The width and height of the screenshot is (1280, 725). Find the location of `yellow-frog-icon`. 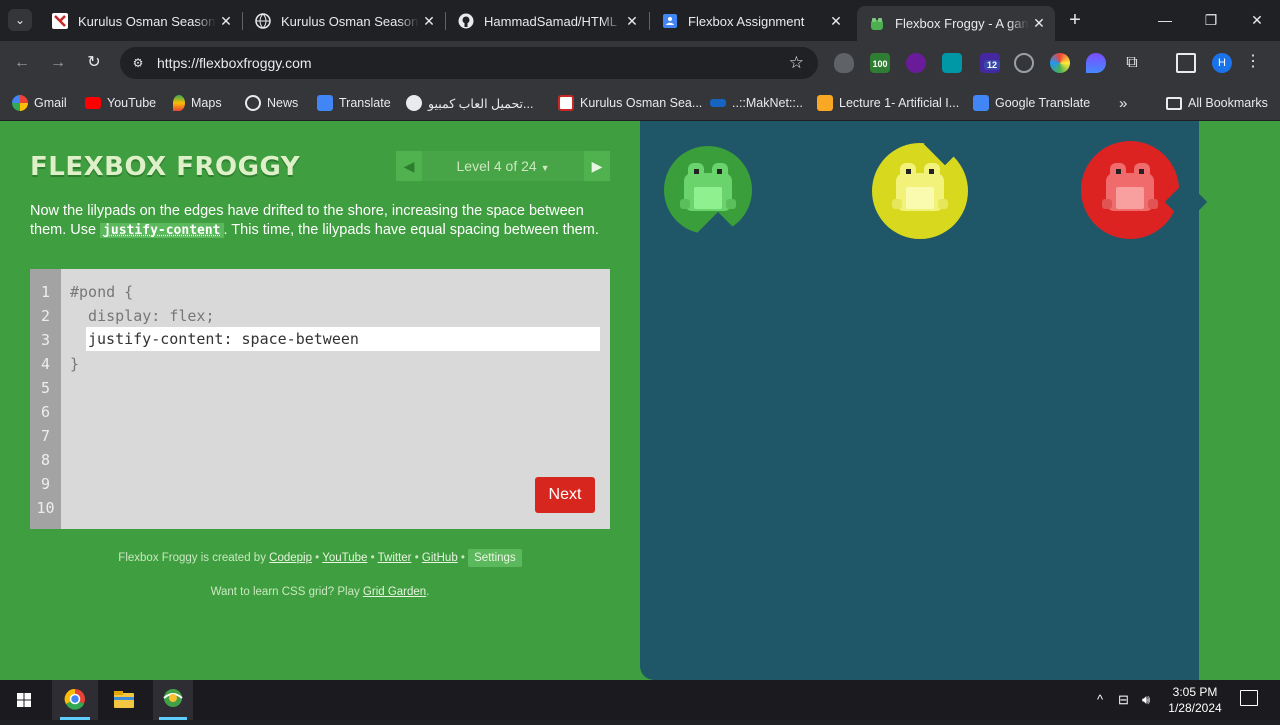

yellow-frog-icon is located at coordinates (920, 187).